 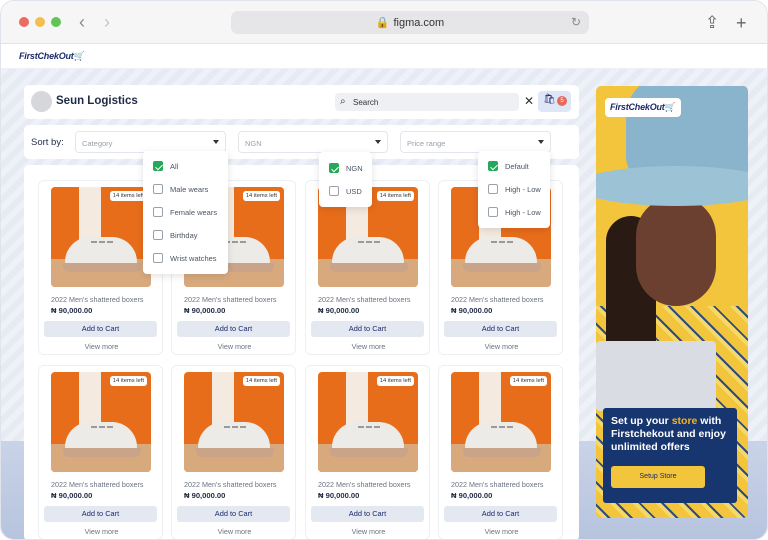 What do you see at coordinates (354, 168) in the screenshot?
I see `option-label: NGN` at bounding box center [354, 168].